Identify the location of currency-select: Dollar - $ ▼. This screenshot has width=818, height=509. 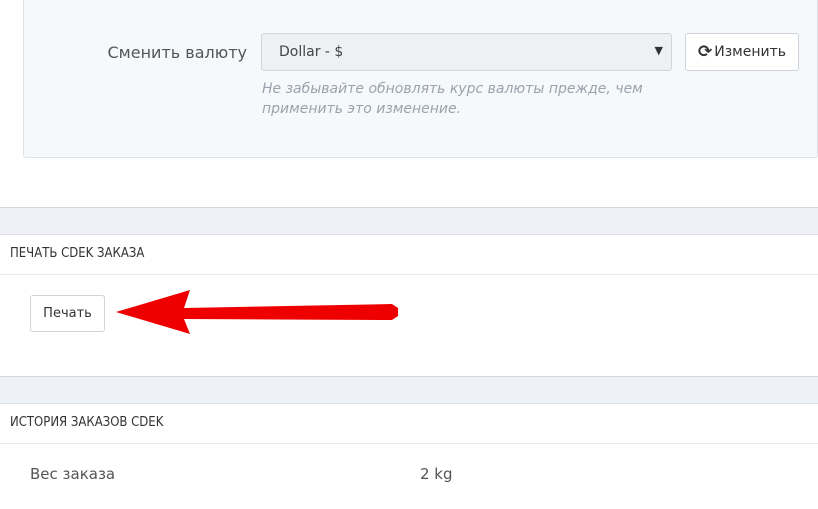
(466, 52).